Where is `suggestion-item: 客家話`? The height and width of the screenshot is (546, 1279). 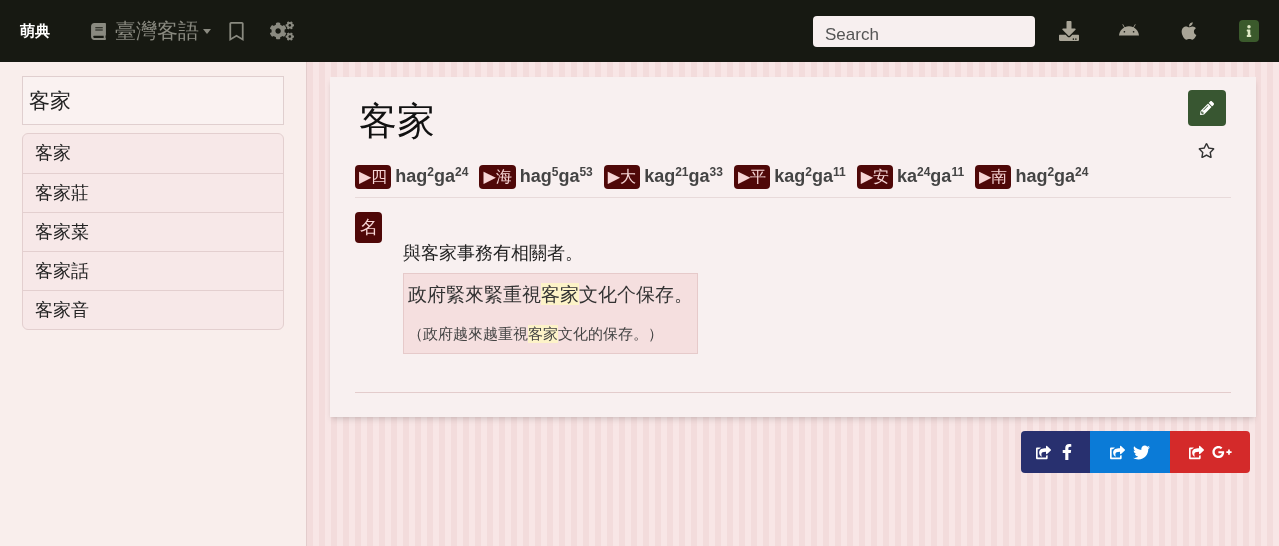 suggestion-item: 客家話 is located at coordinates (153, 270).